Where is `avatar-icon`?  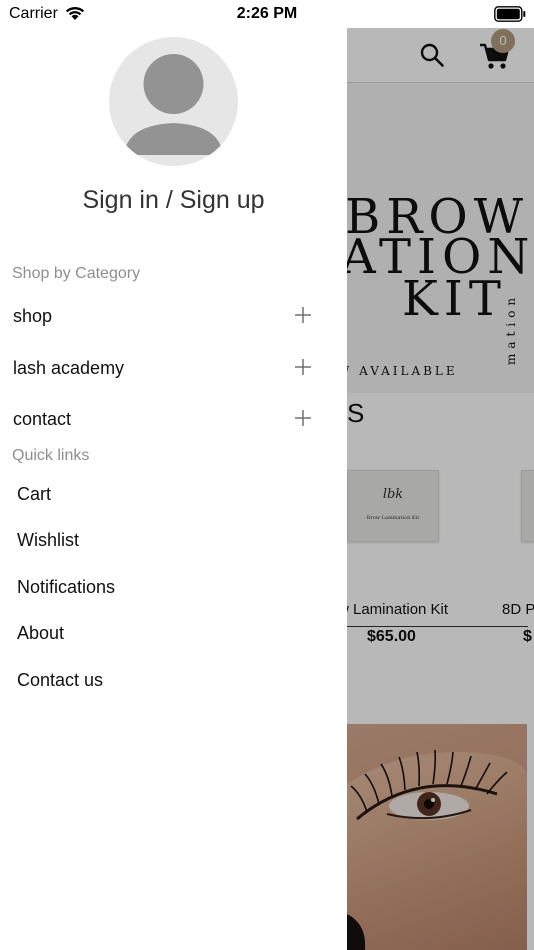 avatar-icon is located at coordinates (173, 104).